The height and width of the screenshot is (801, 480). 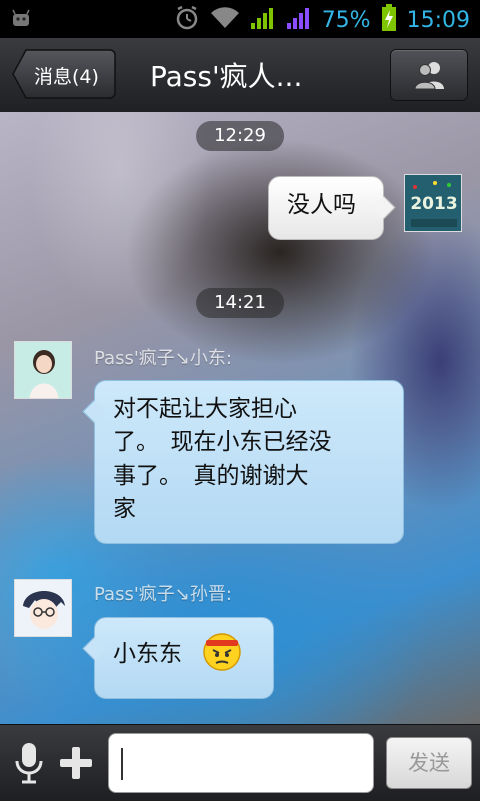 What do you see at coordinates (76, 763) in the screenshot?
I see `plus-icon` at bounding box center [76, 763].